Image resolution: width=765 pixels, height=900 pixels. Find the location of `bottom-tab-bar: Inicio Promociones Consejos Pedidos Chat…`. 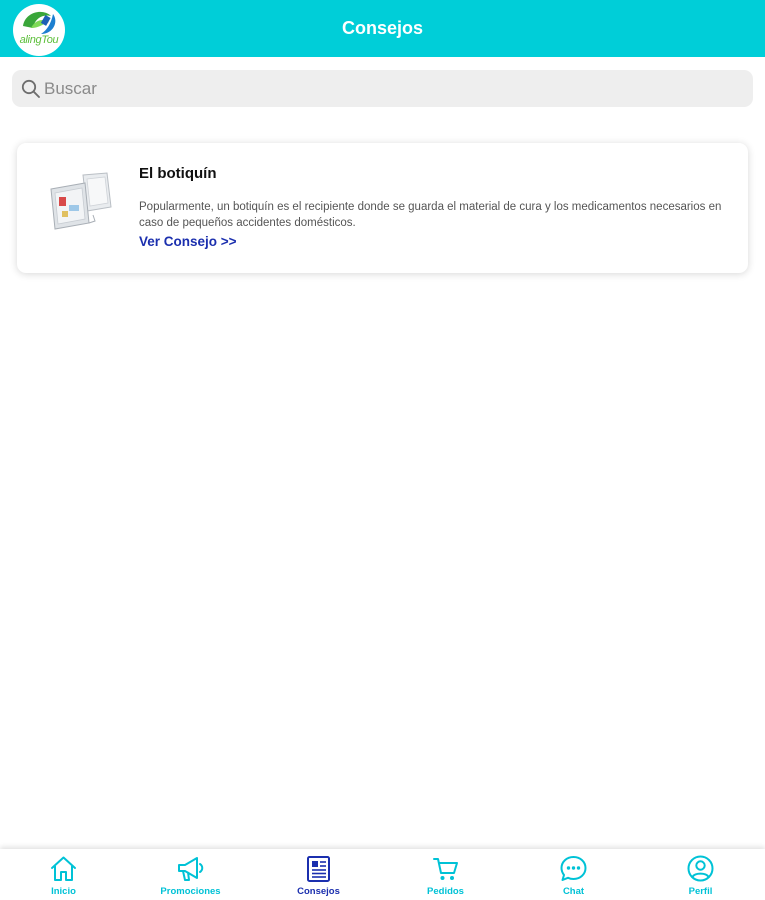

bottom-tab-bar: Inicio Promociones Consejos Pedidos Chat… is located at coordinates (382, 874).